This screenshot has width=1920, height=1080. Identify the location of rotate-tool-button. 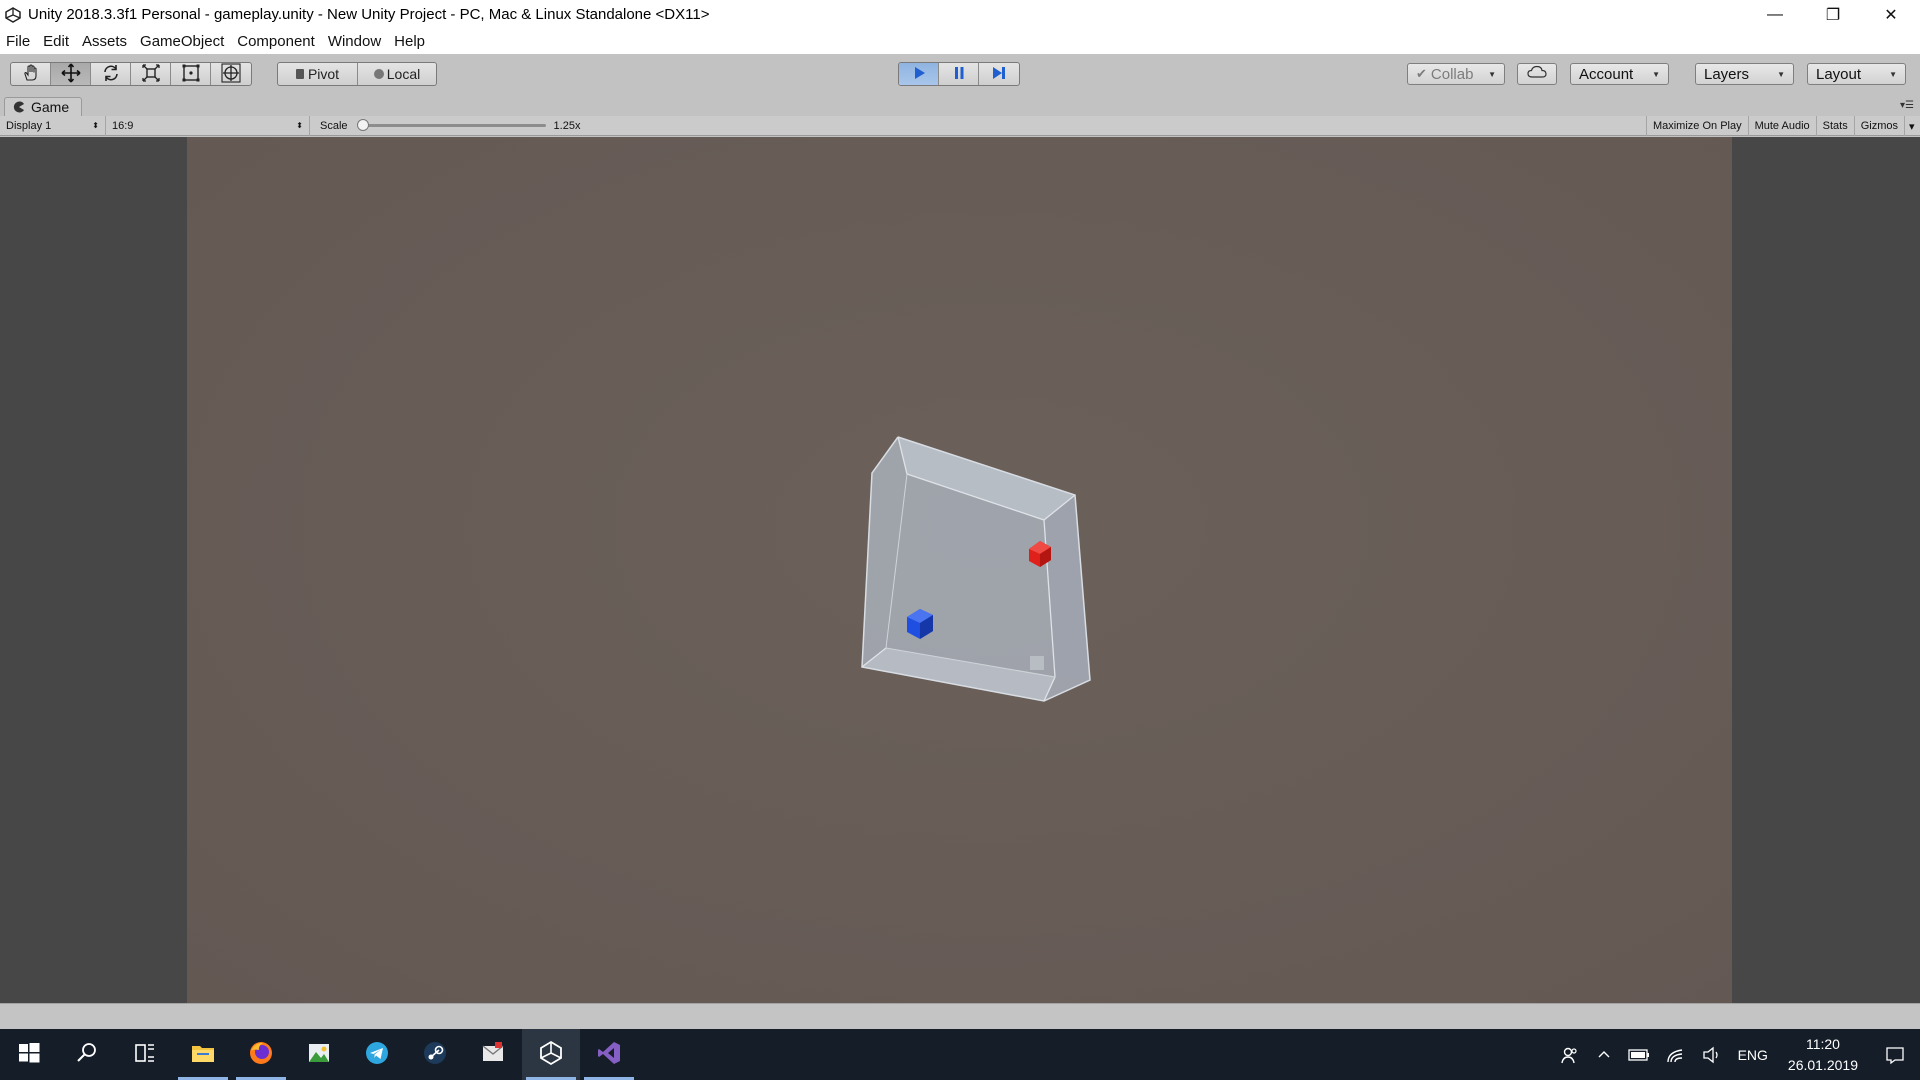
(111, 74).